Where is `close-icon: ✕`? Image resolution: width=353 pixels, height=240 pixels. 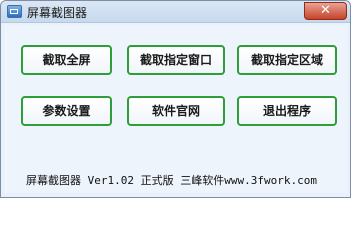
close-icon: ✕ is located at coordinates (325, 10).